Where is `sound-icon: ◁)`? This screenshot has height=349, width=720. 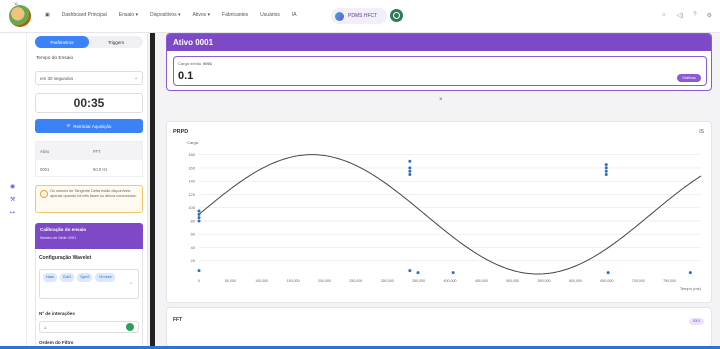
sound-icon: ◁) is located at coordinates (680, 15).